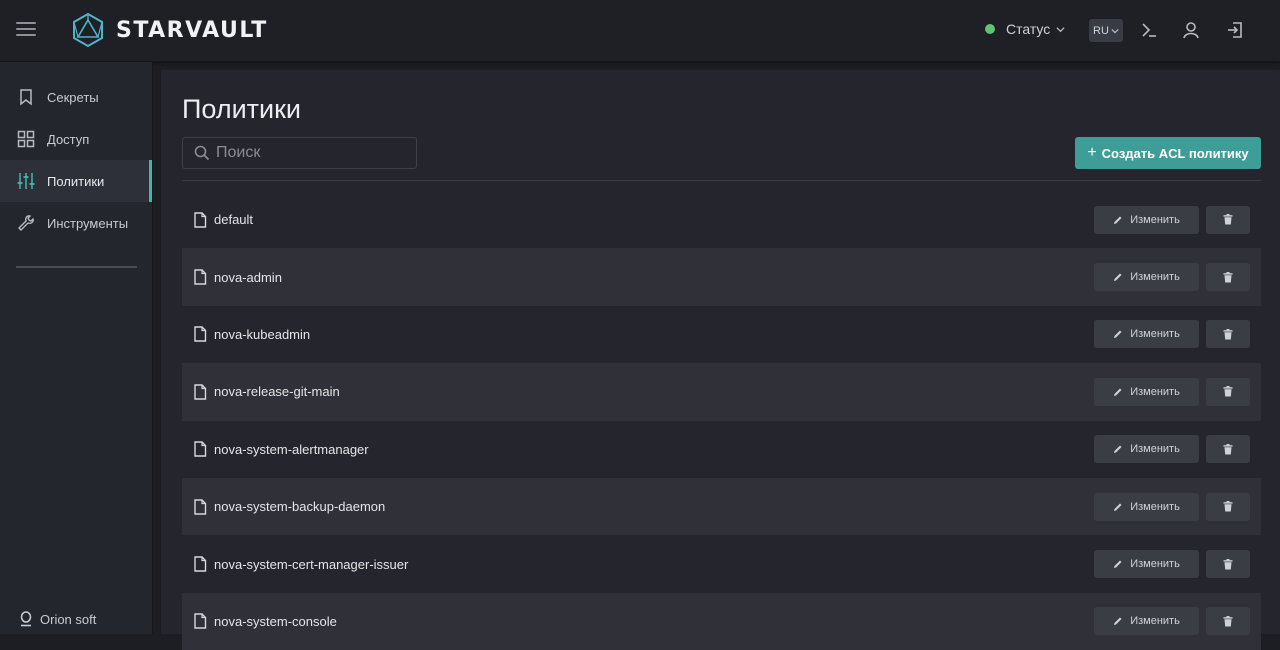 The width and height of the screenshot is (1280, 650). What do you see at coordinates (1191, 30) in the screenshot?
I see `user-icon` at bounding box center [1191, 30].